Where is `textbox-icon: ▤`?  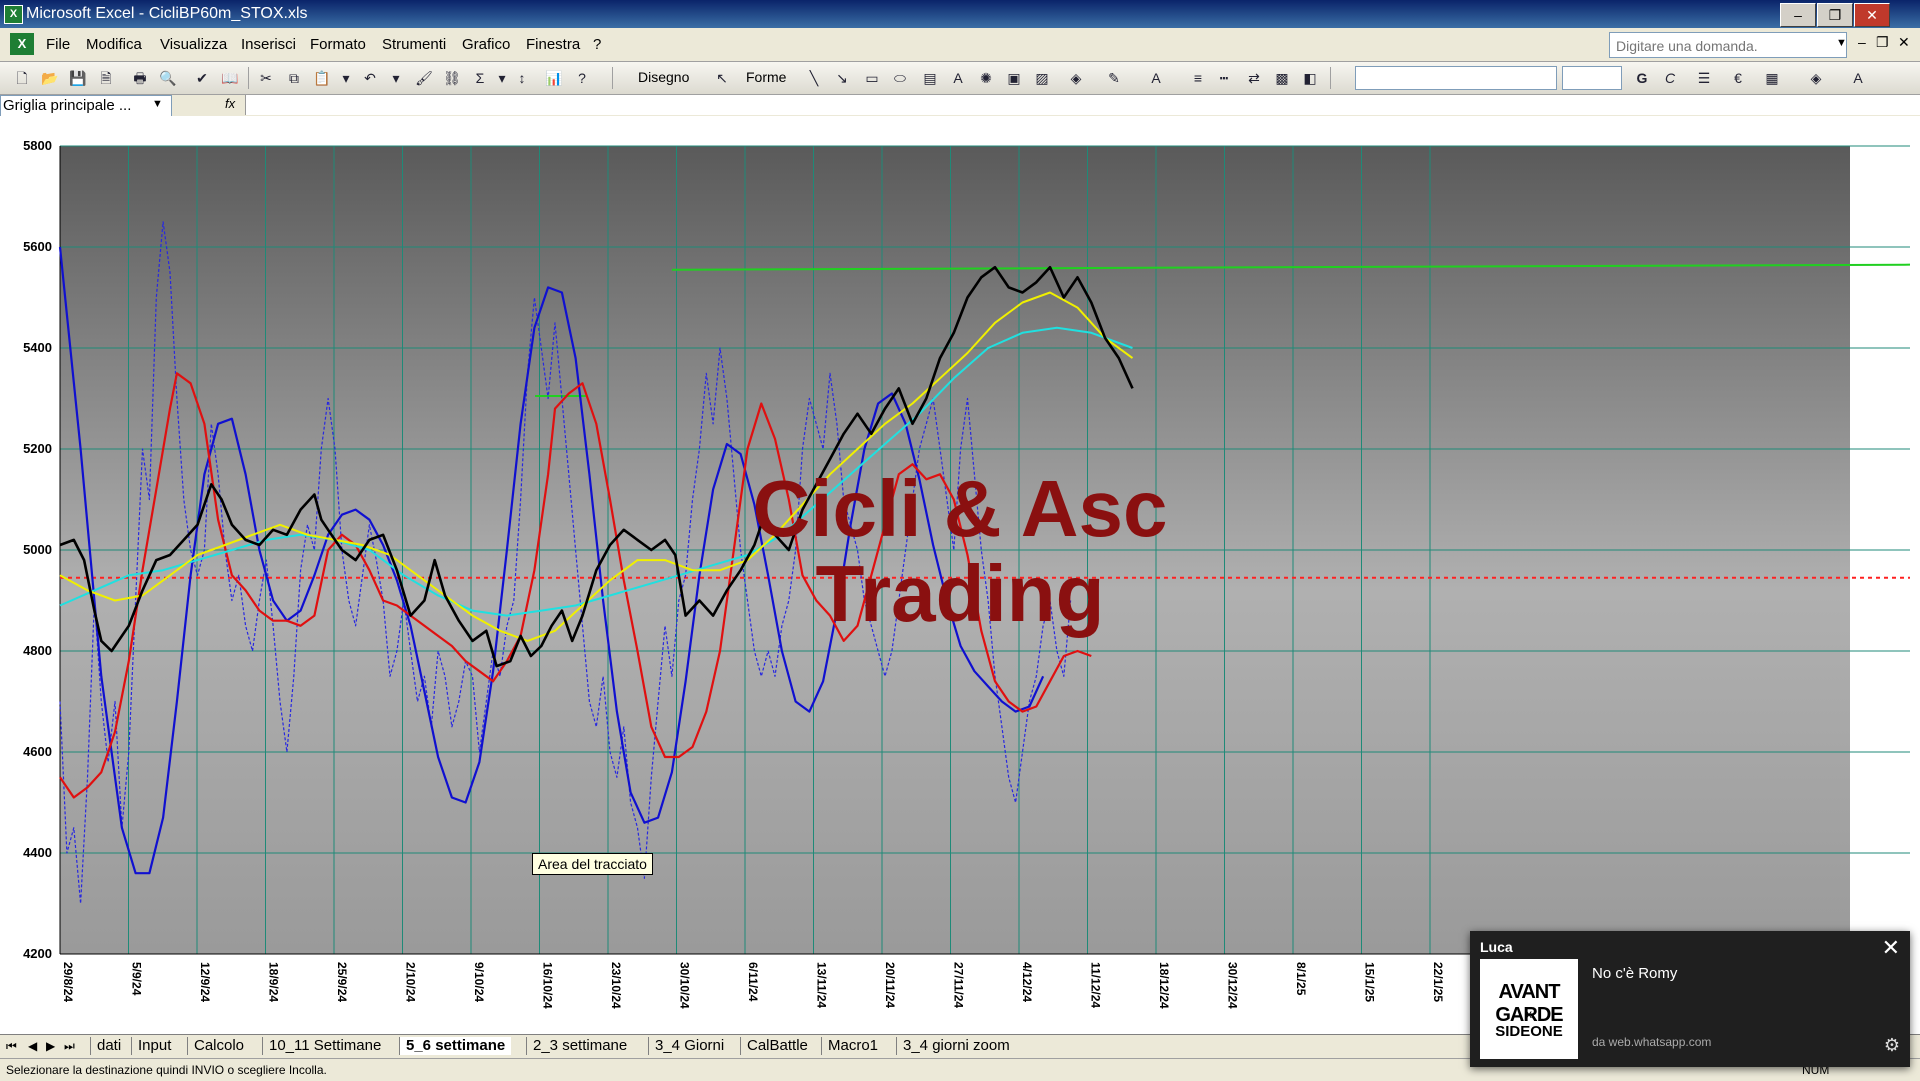 textbox-icon: ▤ is located at coordinates (930, 78).